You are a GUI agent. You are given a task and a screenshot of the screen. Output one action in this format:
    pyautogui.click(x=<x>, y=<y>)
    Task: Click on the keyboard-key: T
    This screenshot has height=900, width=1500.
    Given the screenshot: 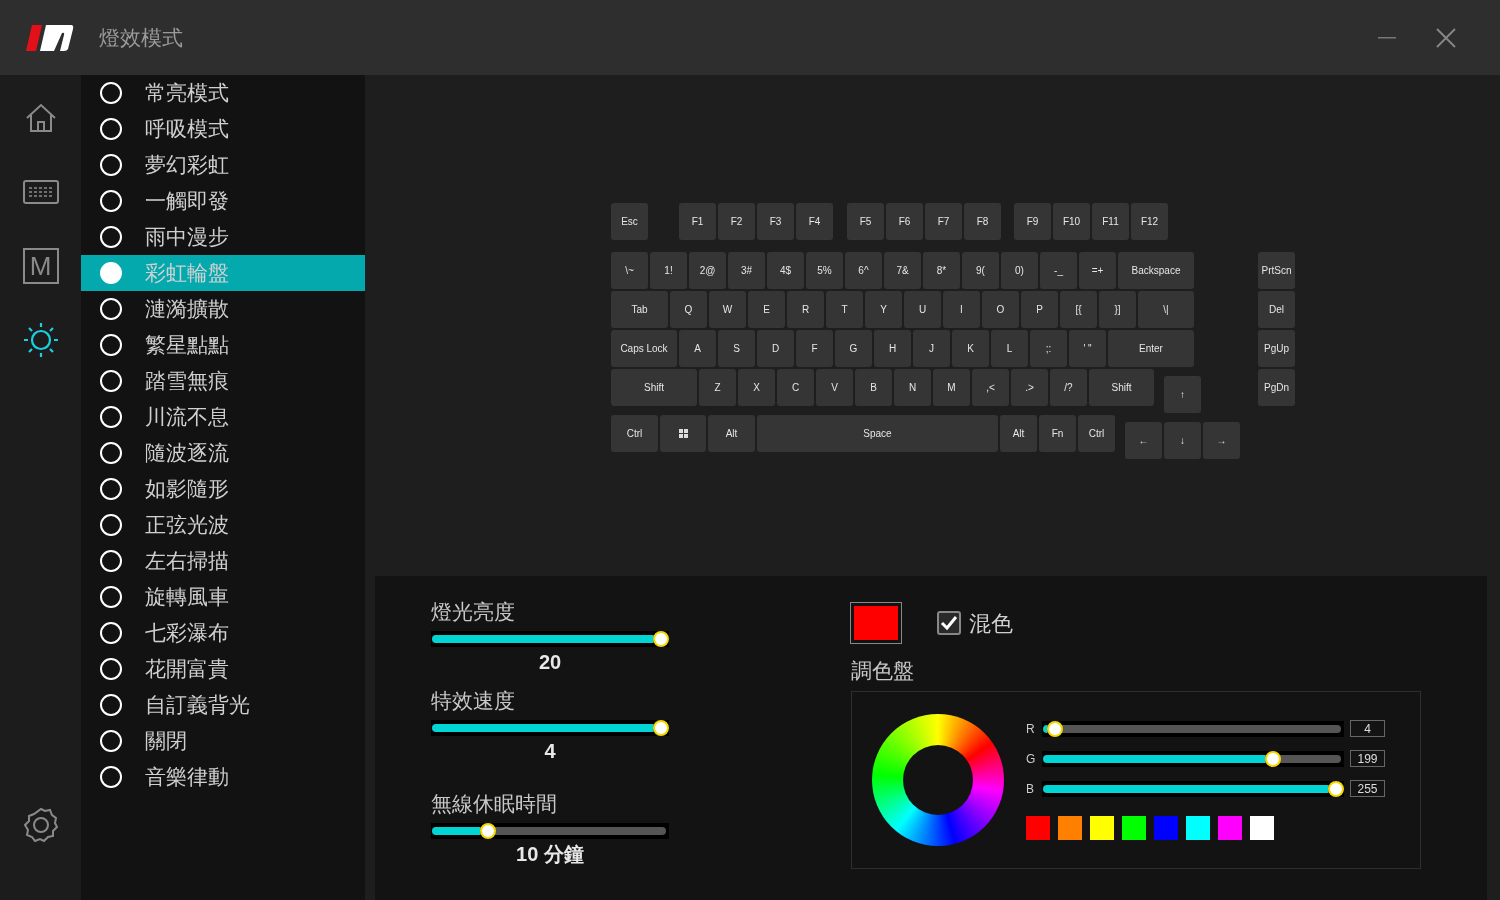 What is the action you would take?
    pyautogui.click(x=844, y=309)
    